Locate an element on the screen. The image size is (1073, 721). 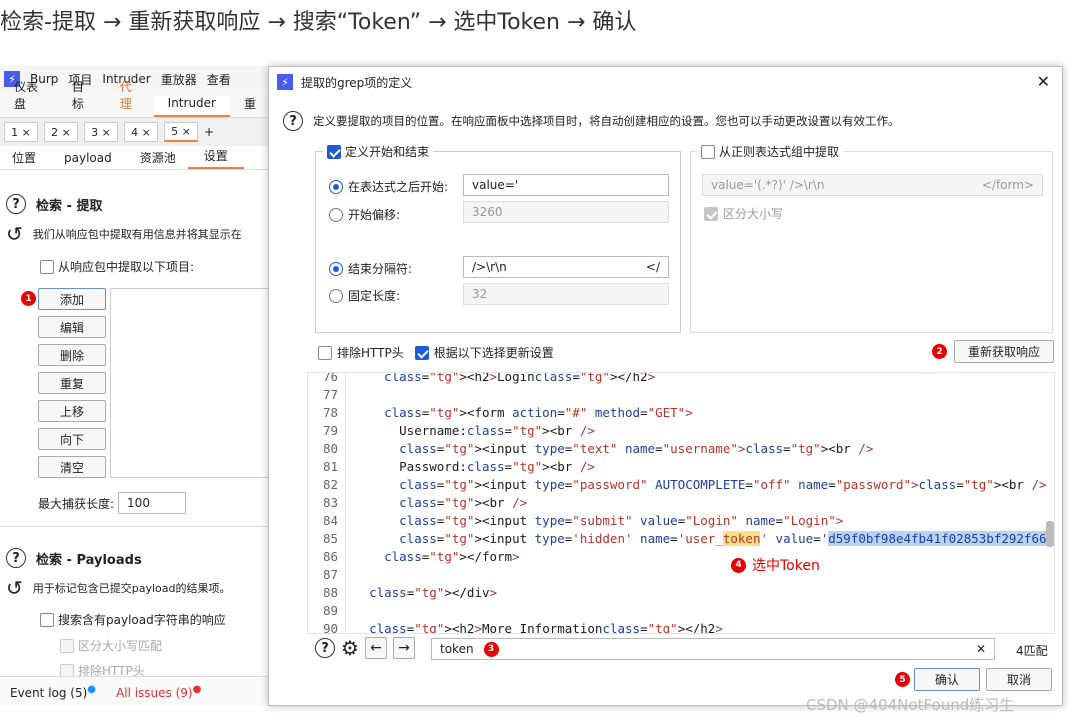
fixed-length-radio is located at coordinates (336, 295).